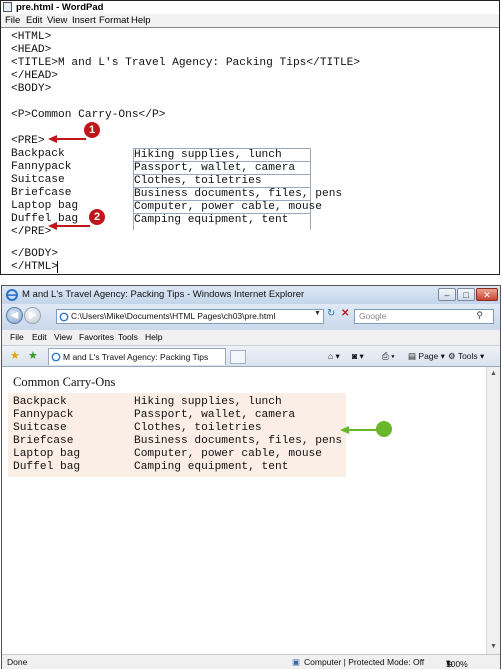  What do you see at coordinates (32, 315) in the screenshot?
I see `forward-button: ▶` at bounding box center [32, 315].